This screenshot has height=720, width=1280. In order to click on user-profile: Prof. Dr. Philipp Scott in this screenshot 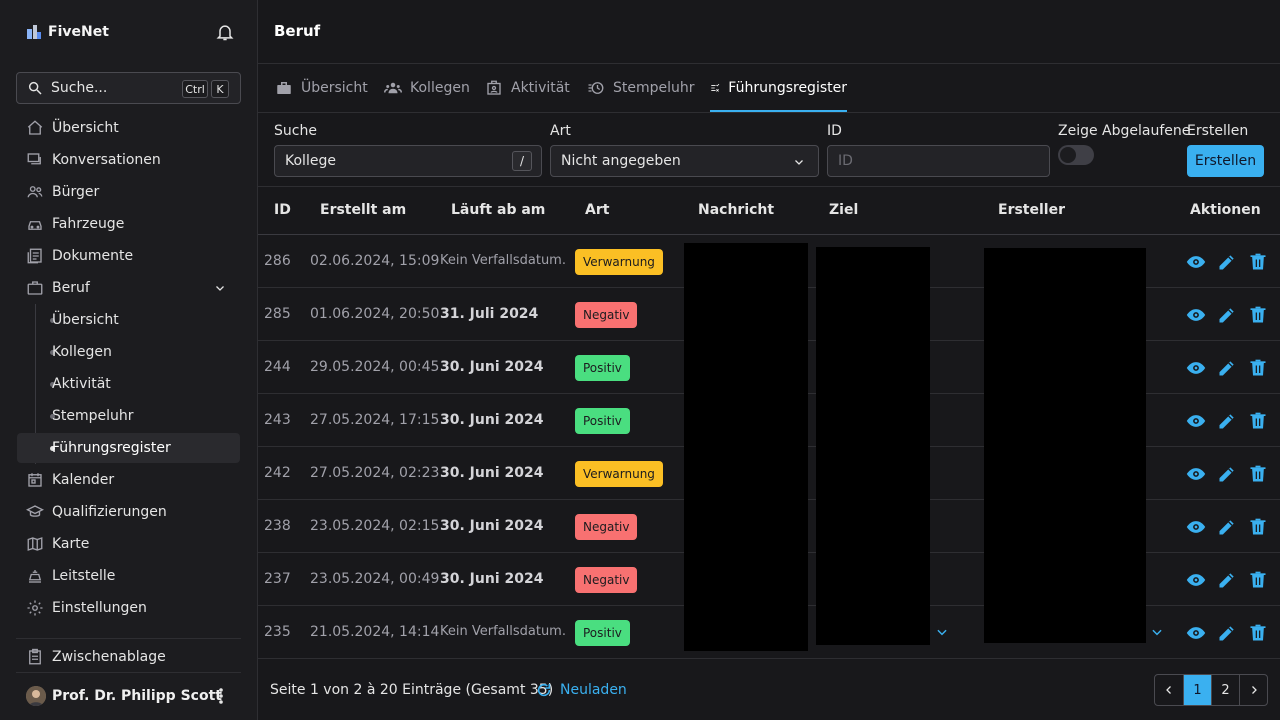, I will do `click(124, 696)`.